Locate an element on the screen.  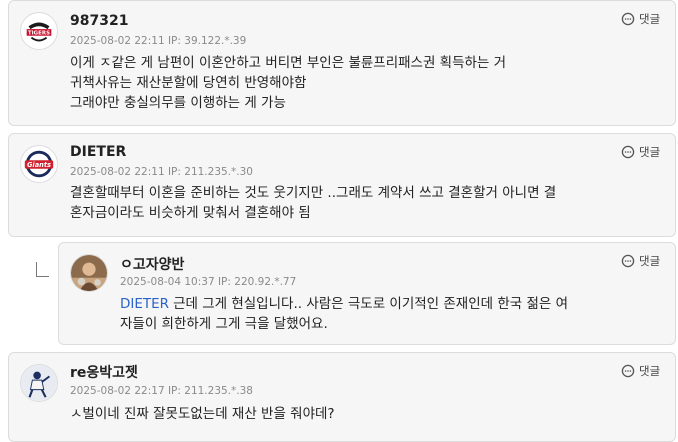
avatar-user-photo is located at coordinates (89, 273).